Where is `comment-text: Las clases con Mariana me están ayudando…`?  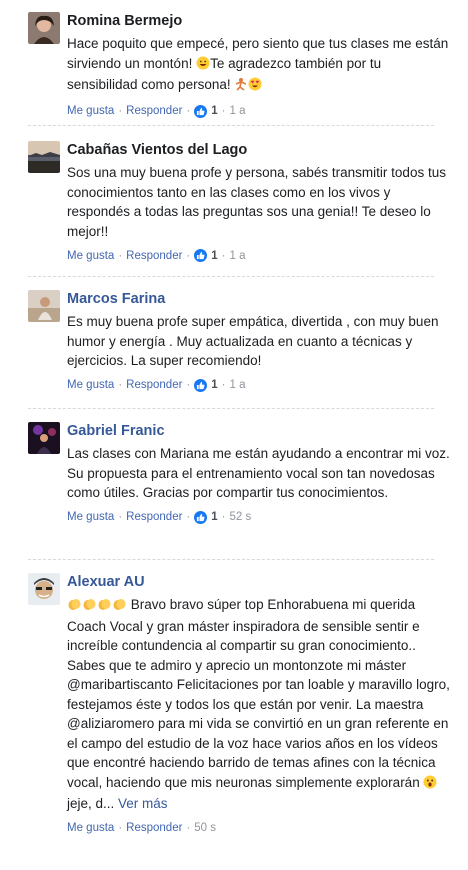
comment-text: Las clases con Mariana me están ayudando… is located at coordinates (258, 473).